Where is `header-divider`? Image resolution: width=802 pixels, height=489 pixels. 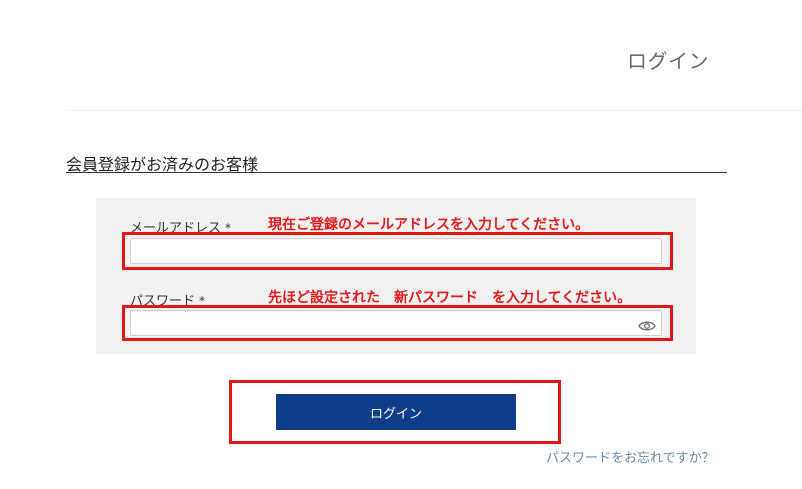
header-divider is located at coordinates (434, 110).